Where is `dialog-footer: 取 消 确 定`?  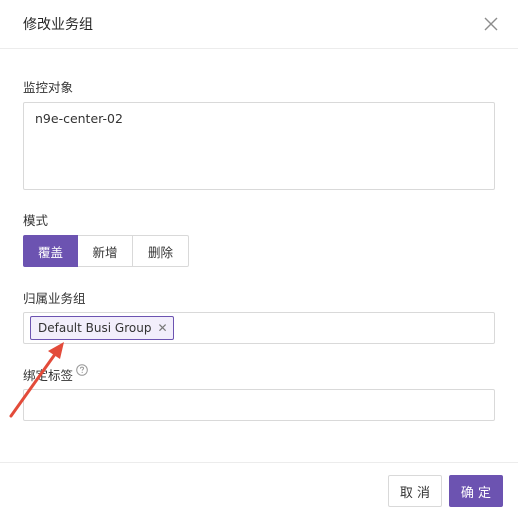 dialog-footer: 取 消 确 定 is located at coordinates (259, 486).